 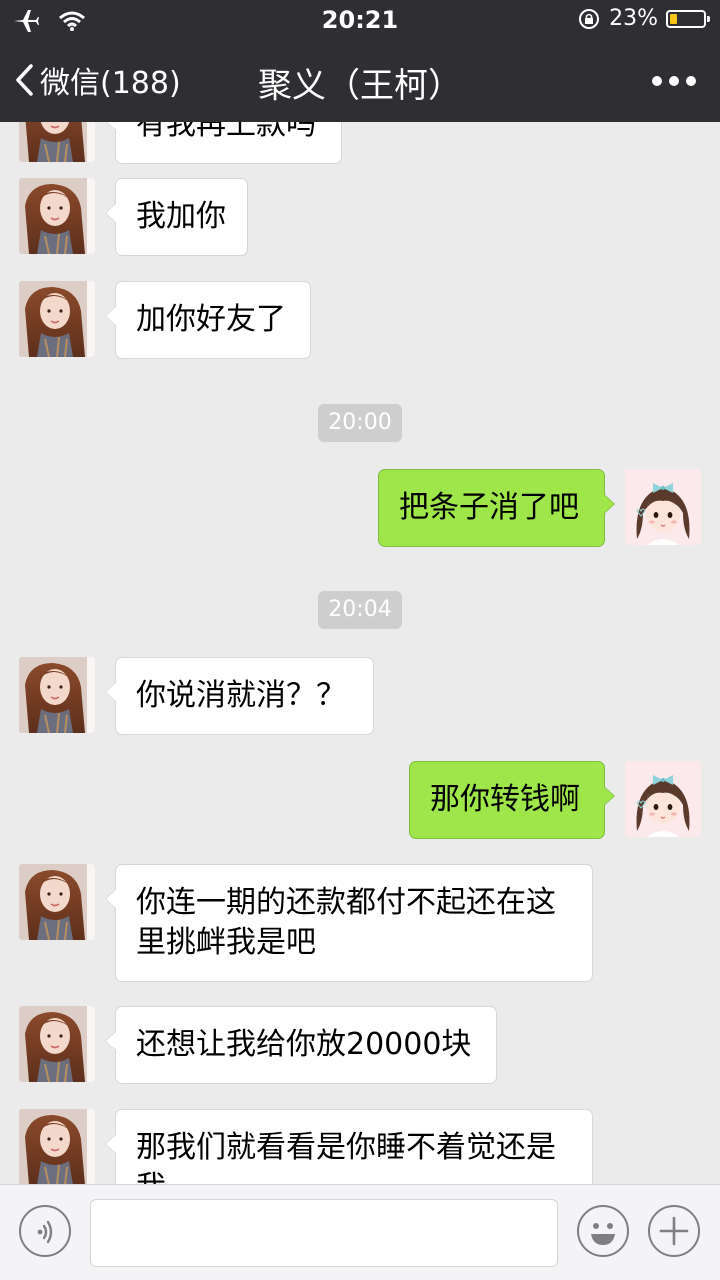 I want to click on voice-icon, so click(x=45, y=1232).